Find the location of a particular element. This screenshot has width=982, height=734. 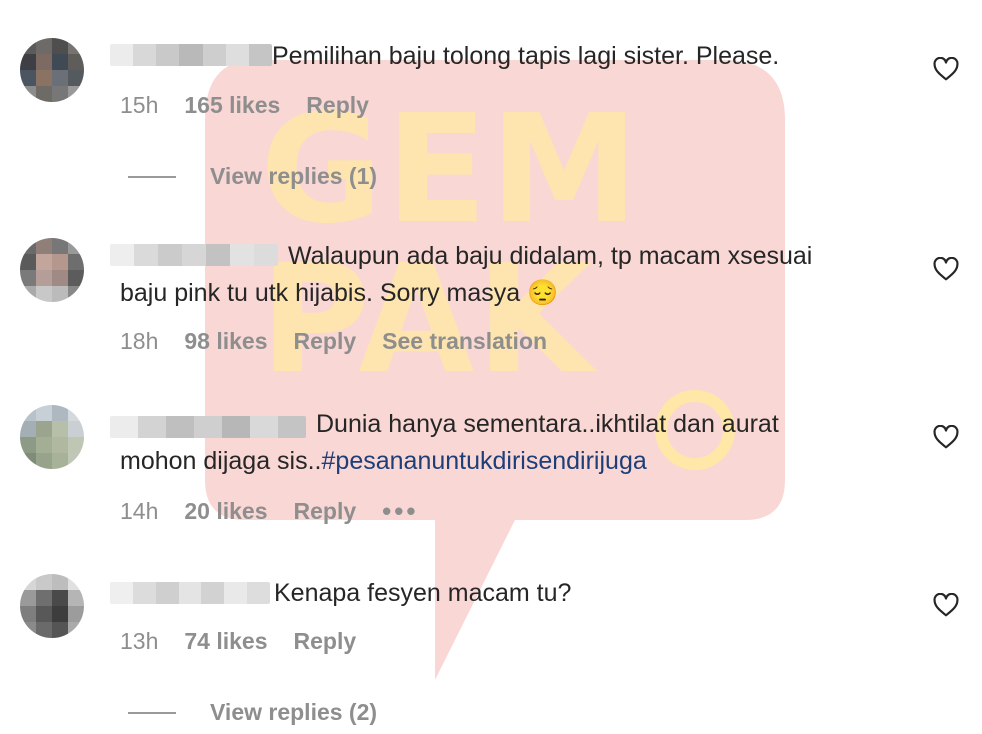

comment-meta: 15h 165 likes Reply is located at coordinates (244, 105).